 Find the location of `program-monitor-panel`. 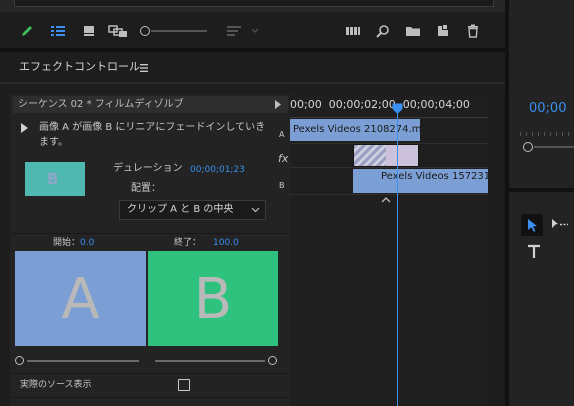

program-monitor-panel is located at coordinates (541, 94).